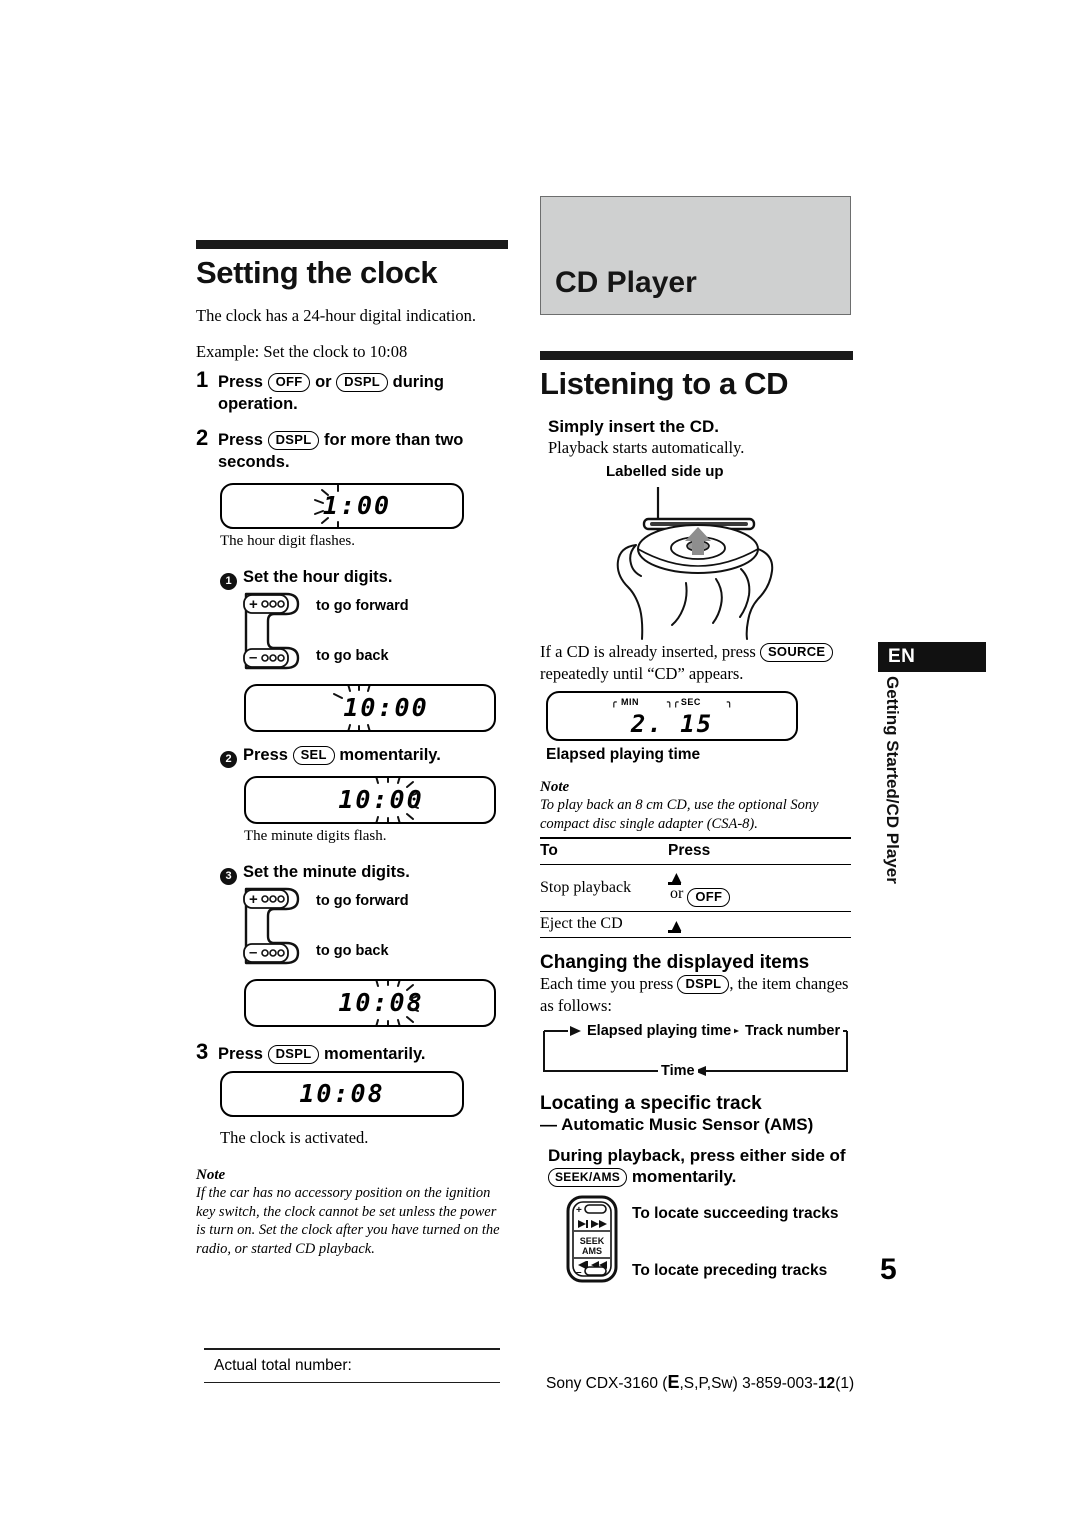 This screenshot has height=1528, width=1080. What do you see at coordinates (902, 656) in the screenshot?
I see `language-tab-label: EN` at bounding box center [902, 656].